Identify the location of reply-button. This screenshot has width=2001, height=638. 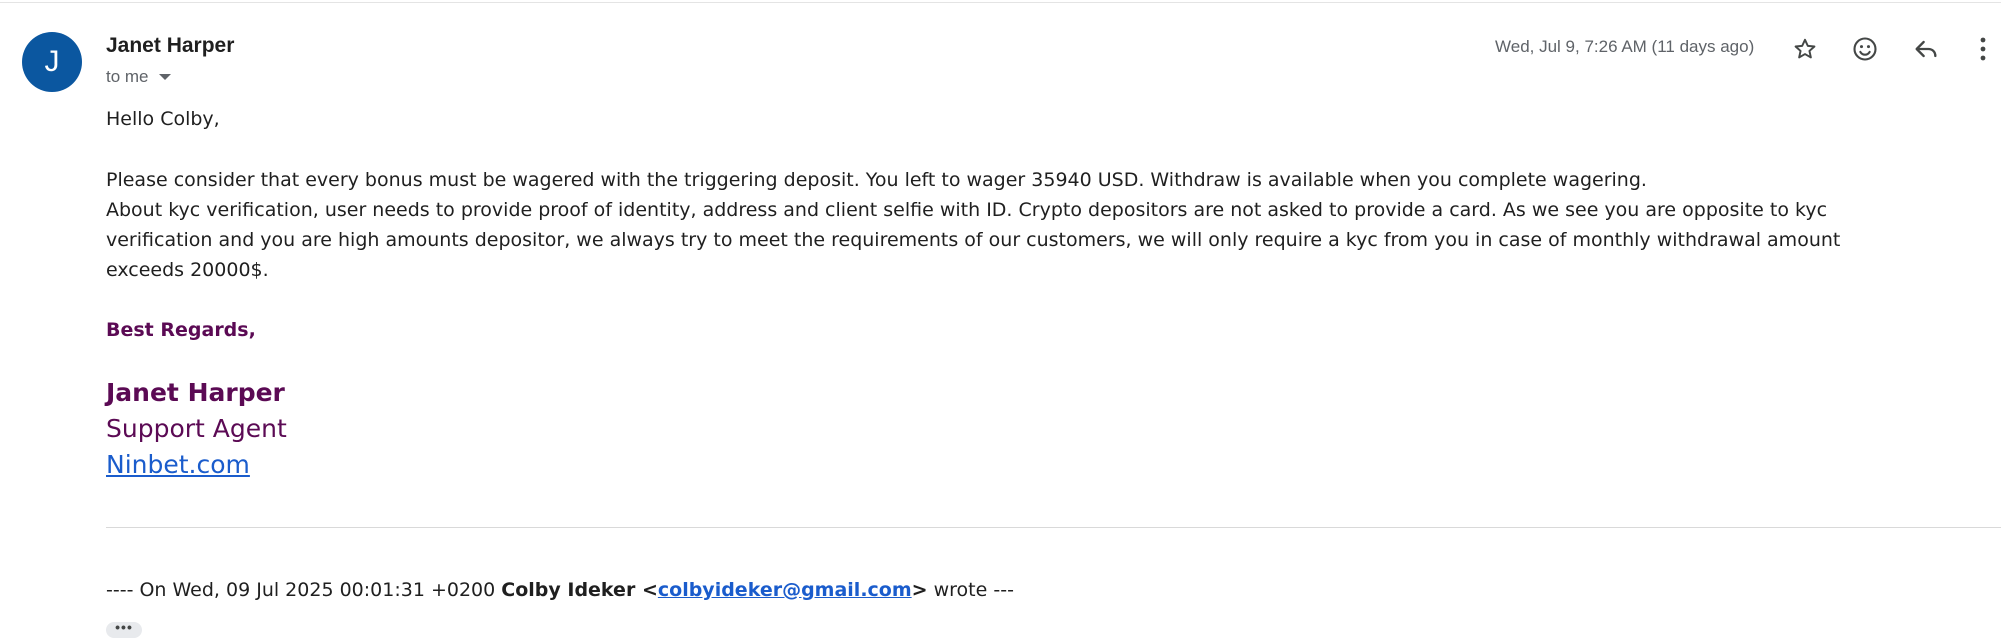
(1926, 49).